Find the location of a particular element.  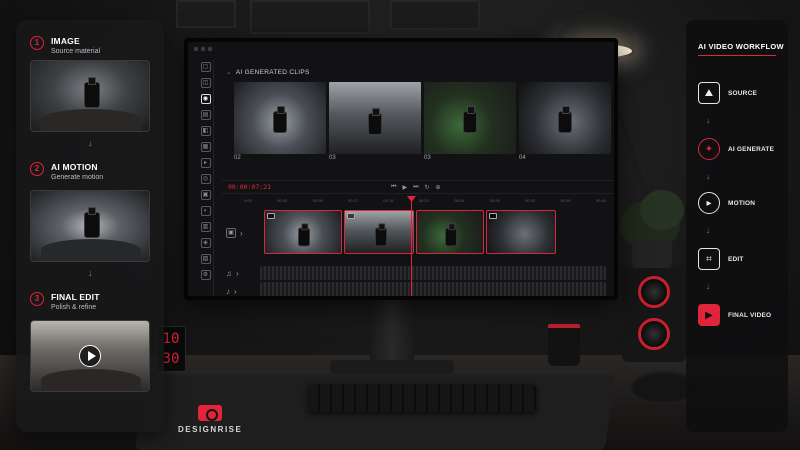

cup is located at coordinates (564, 345).